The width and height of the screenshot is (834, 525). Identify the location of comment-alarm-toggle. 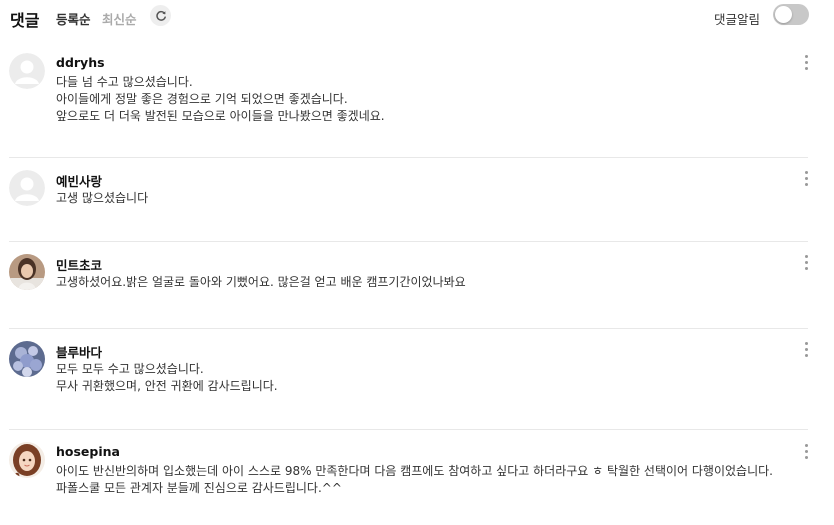
(791, 14).